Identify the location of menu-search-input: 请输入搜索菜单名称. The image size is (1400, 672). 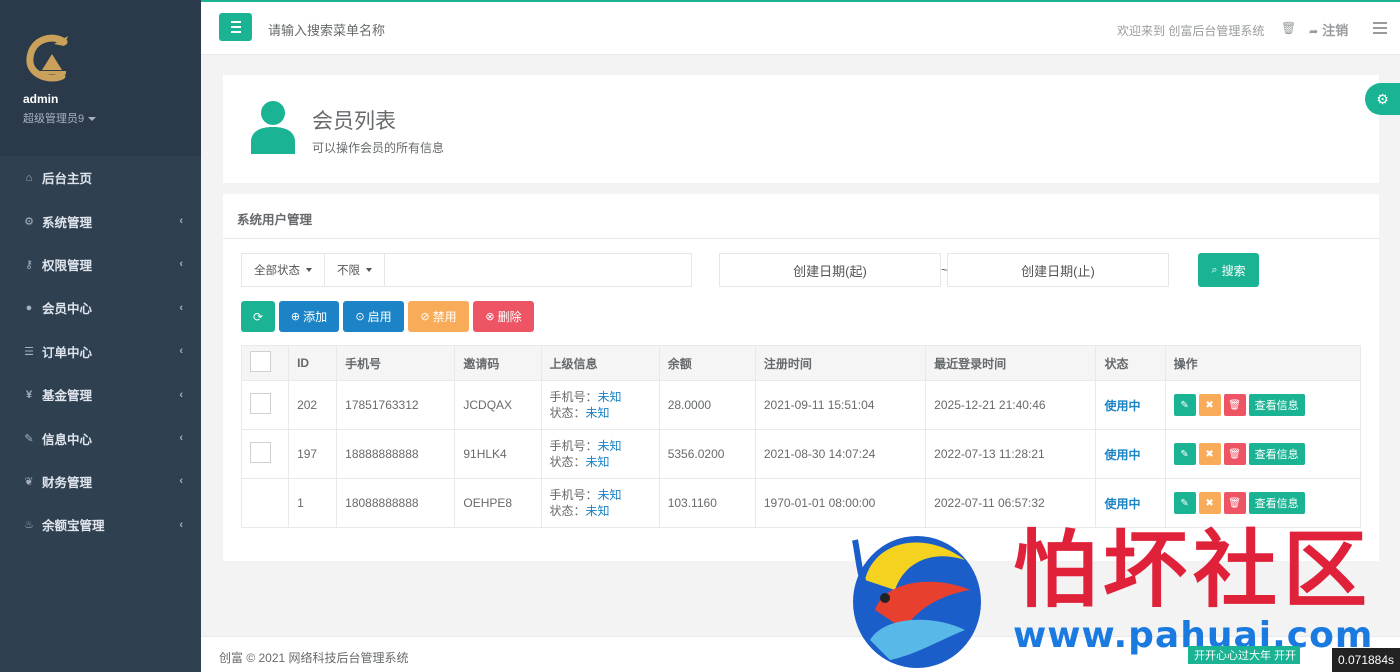
(326, 29).